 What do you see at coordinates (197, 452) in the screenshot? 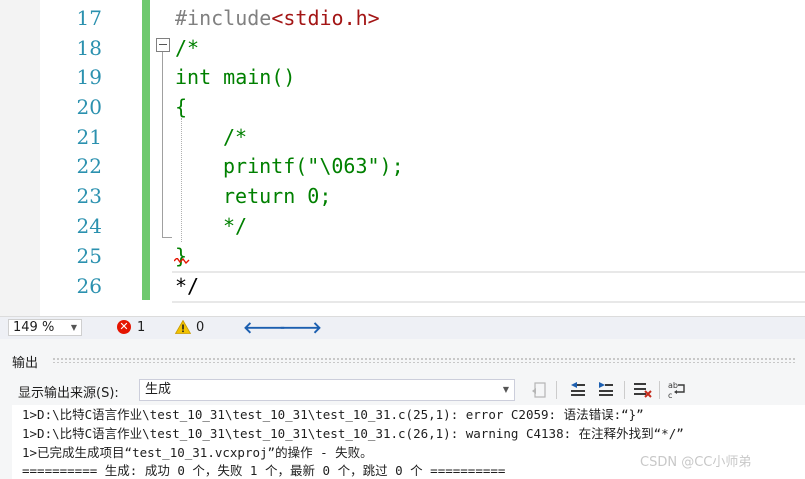
I see `output-line: 1>已完成生成项目“test_10_31.vcxproj”的操作 - 失败。` at bounding box center [197, 452].